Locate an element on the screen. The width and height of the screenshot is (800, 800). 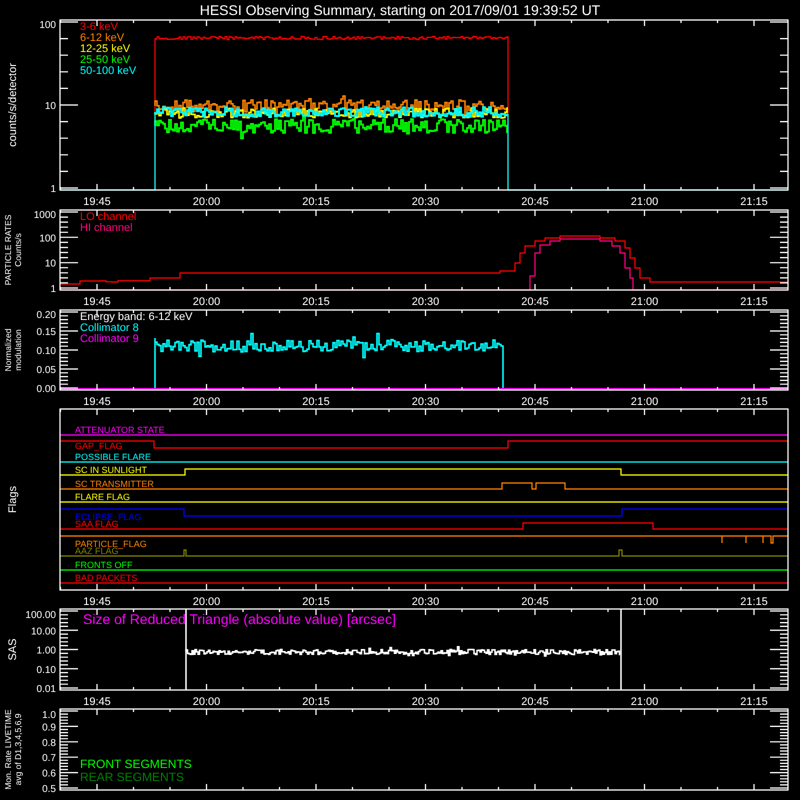
axis-title: Flags is located at coordinates (13, 499).